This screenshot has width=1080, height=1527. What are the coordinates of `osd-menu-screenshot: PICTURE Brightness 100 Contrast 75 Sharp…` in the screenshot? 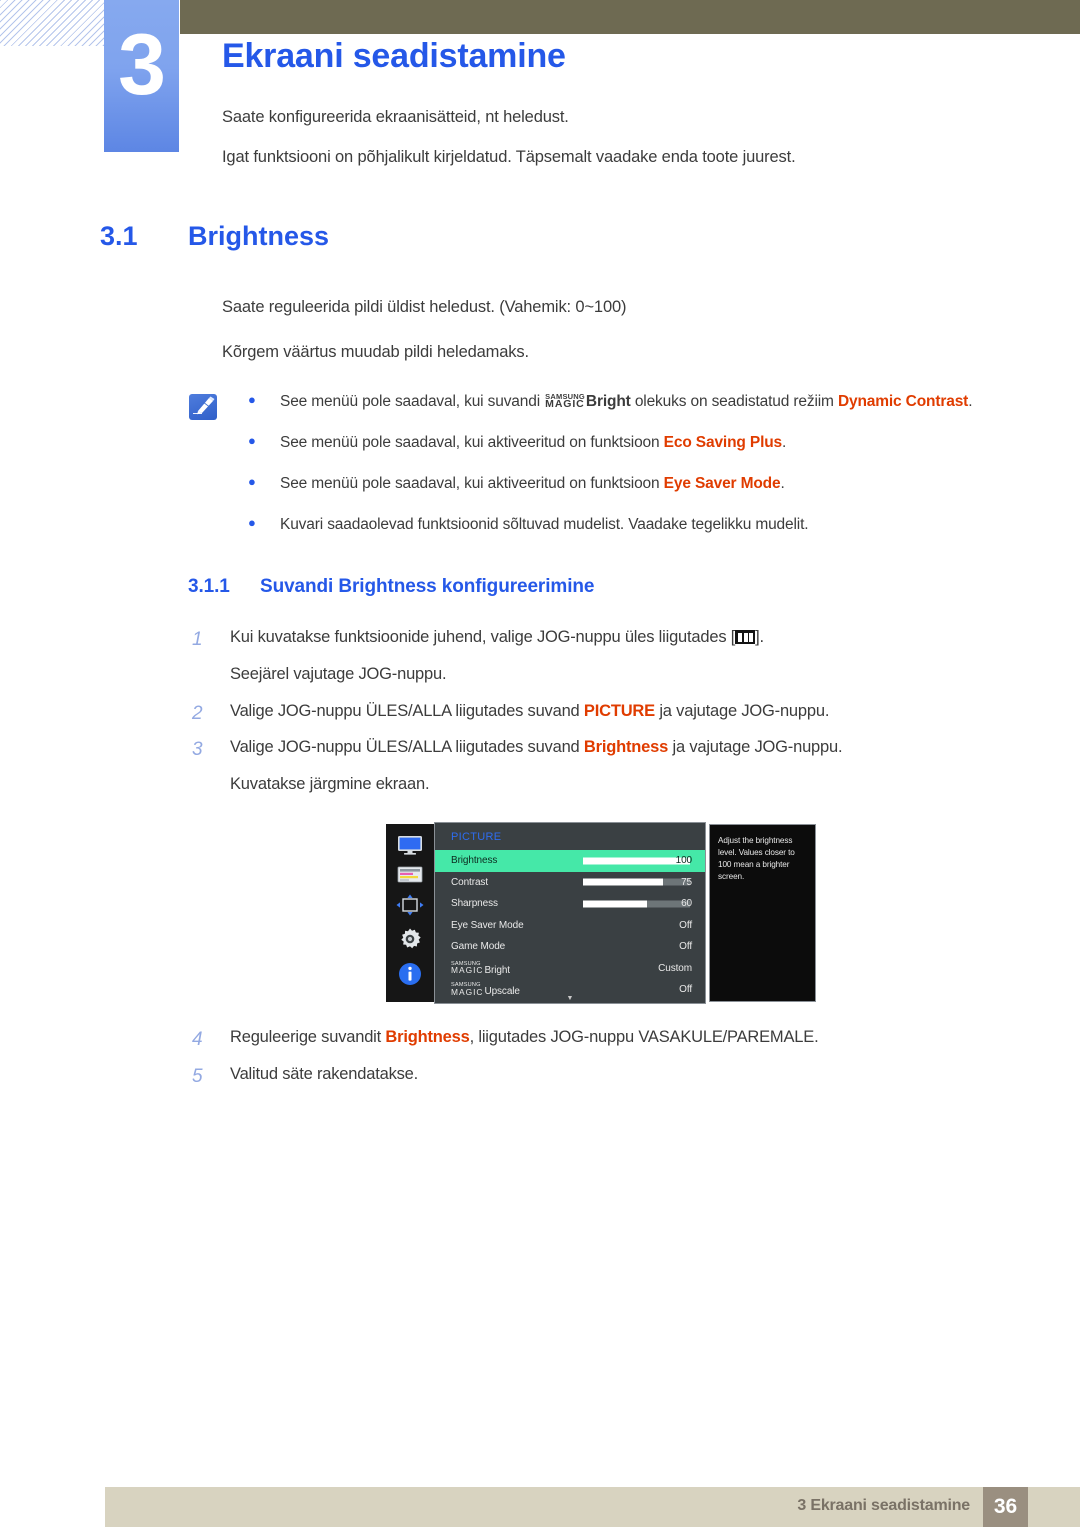 It's located at (601, 913).